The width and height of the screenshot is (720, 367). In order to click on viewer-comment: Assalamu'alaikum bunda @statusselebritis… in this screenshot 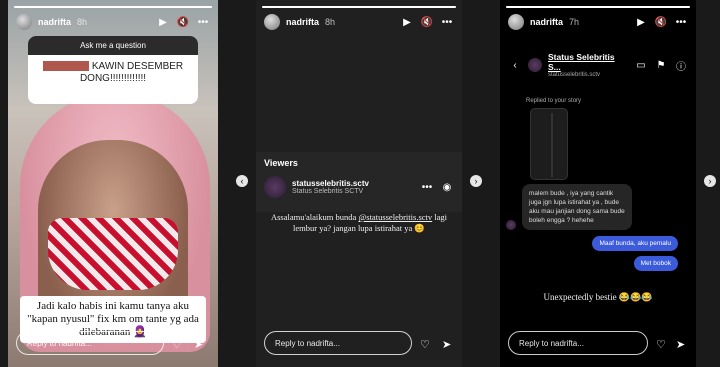, I will do `click(359, 223)`.